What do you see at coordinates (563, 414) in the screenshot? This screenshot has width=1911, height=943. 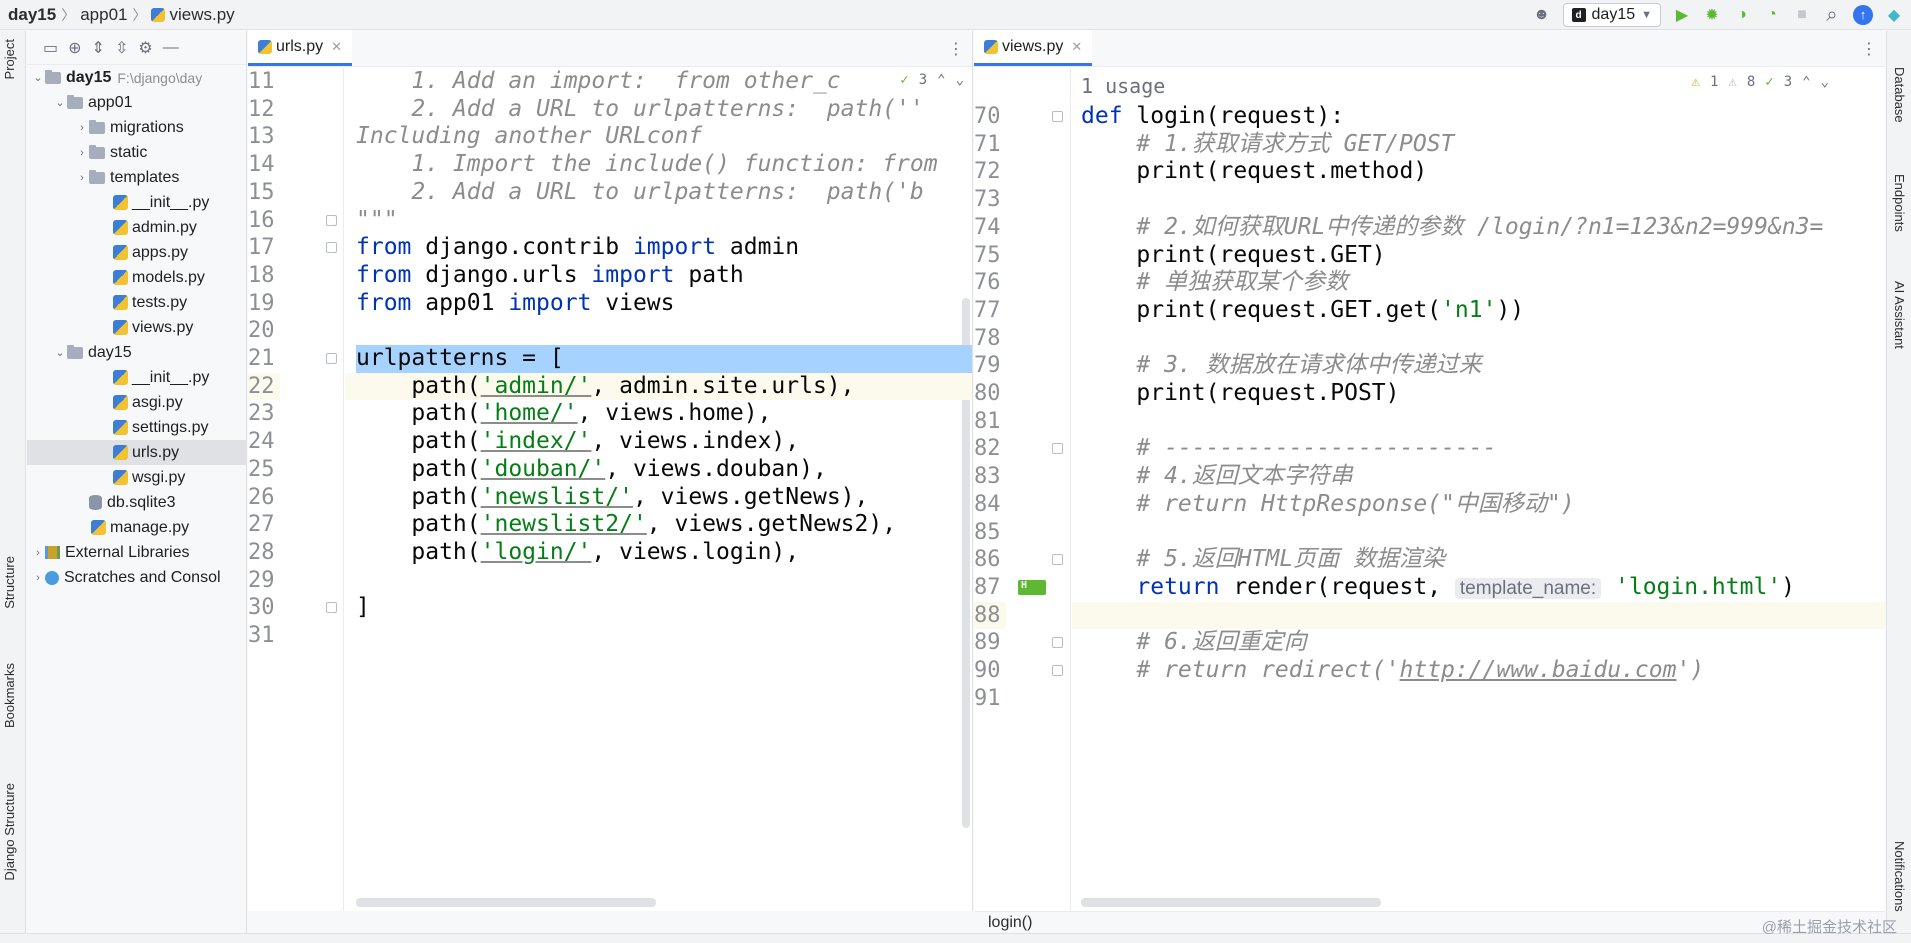 I see `code-line: path('home/', views.home),` at bounding box center [563, 414].